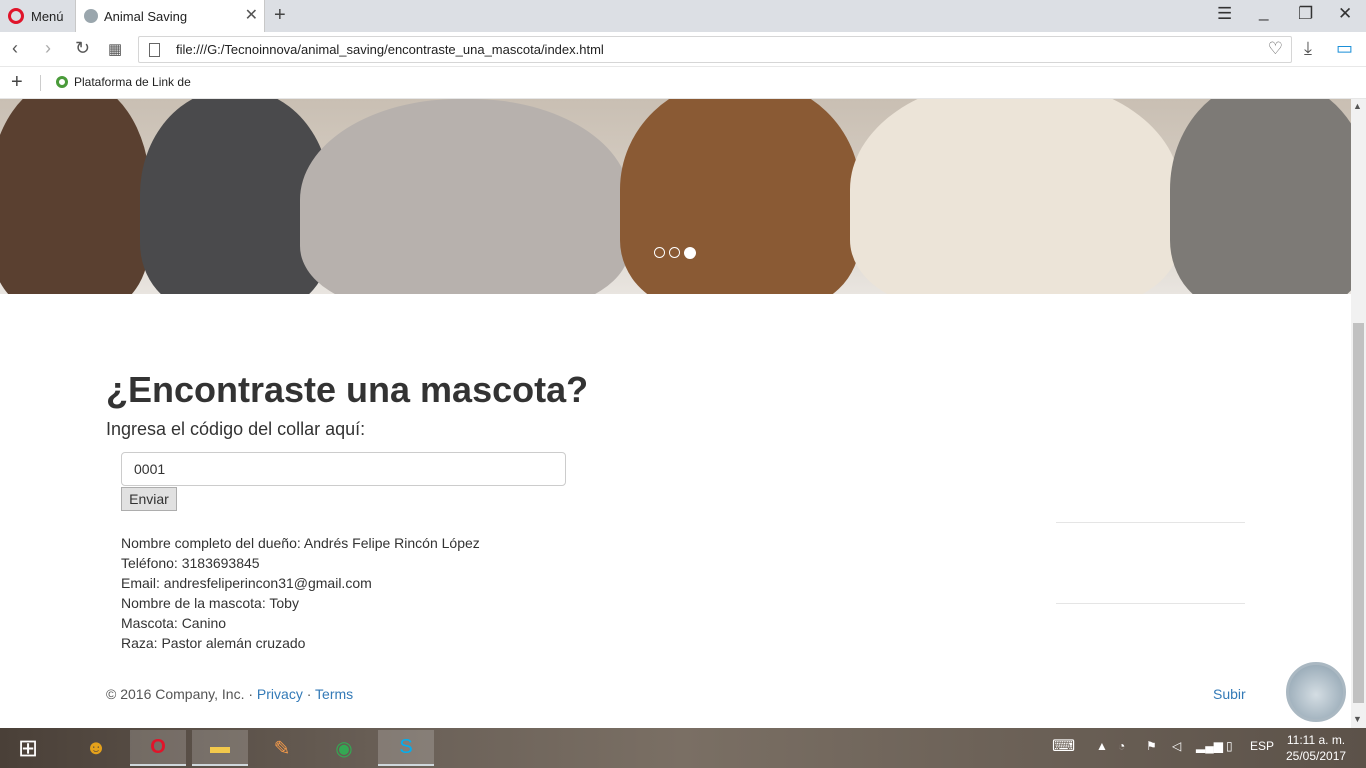 This screenshot has width=1366, height=768. I want to click on browser-tab: Animal Saving ✕, so click(170, 16).